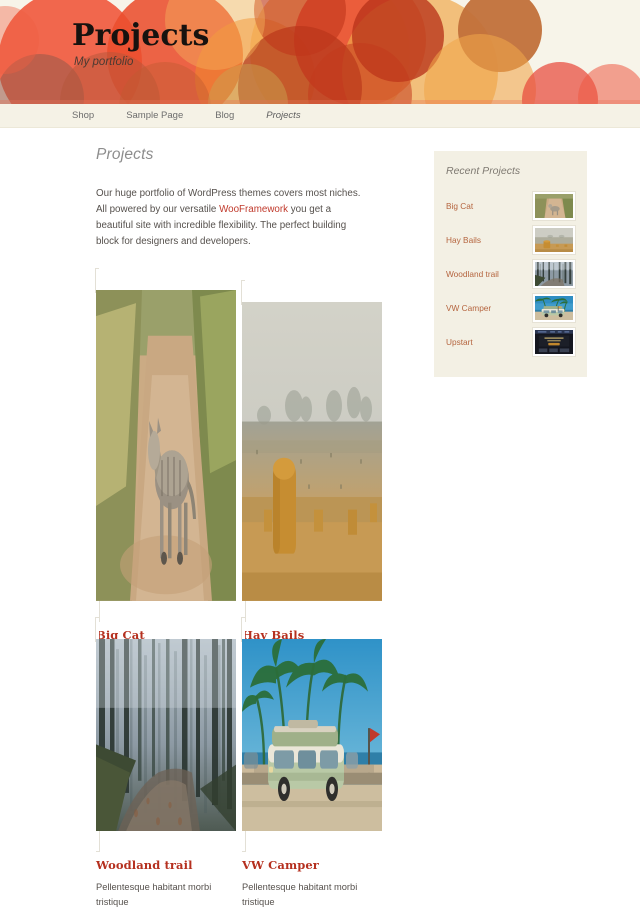  What do you see at coordinates (166, 865) in the screenshot?
I see `project-title: Woodland trail` at bounding box center [166, 865].